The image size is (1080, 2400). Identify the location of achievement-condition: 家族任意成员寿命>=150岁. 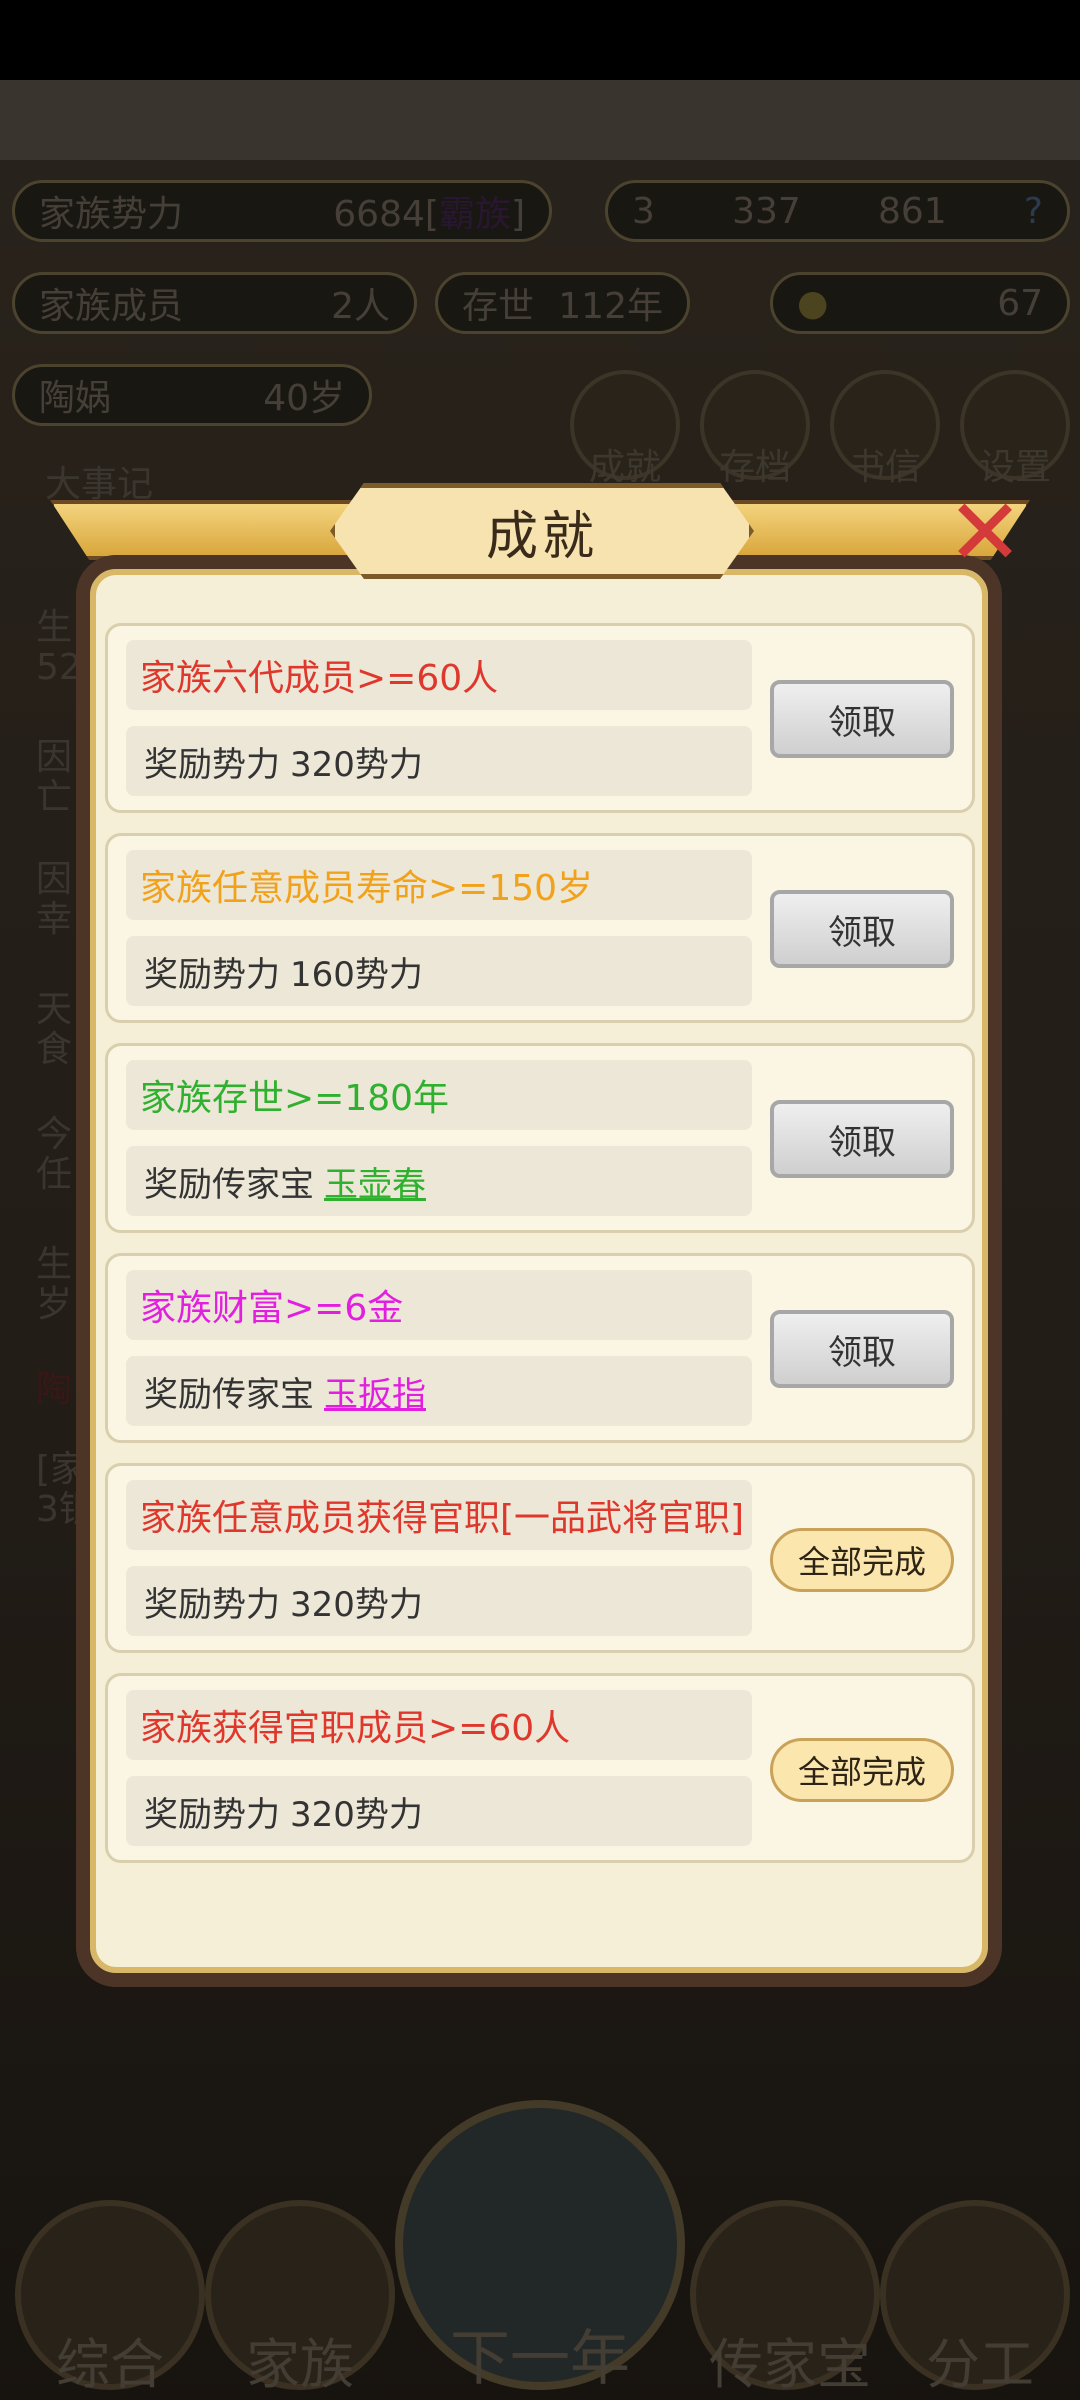
(439, 885).